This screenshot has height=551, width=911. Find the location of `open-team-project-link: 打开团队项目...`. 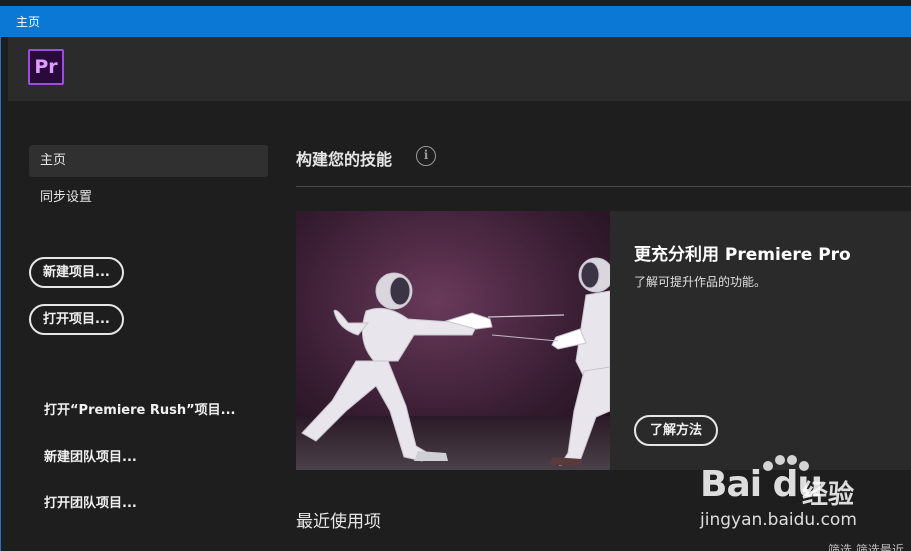

open-team-project-link: 打开团队项目... is located at coordinates (90, 501).